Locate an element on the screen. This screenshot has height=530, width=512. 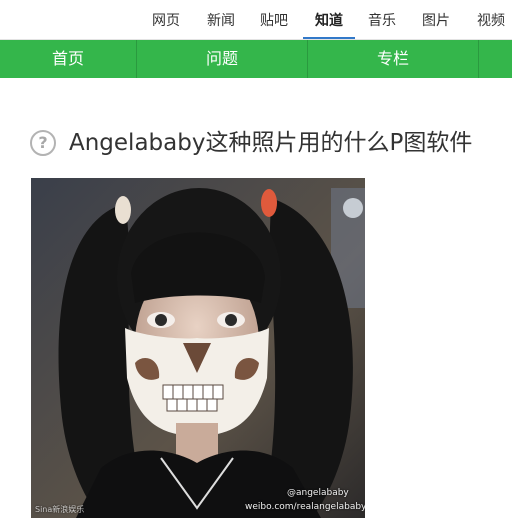
question-title: Angelababy这种照片用的什么P图软件 is located at coordinates (271, 143).